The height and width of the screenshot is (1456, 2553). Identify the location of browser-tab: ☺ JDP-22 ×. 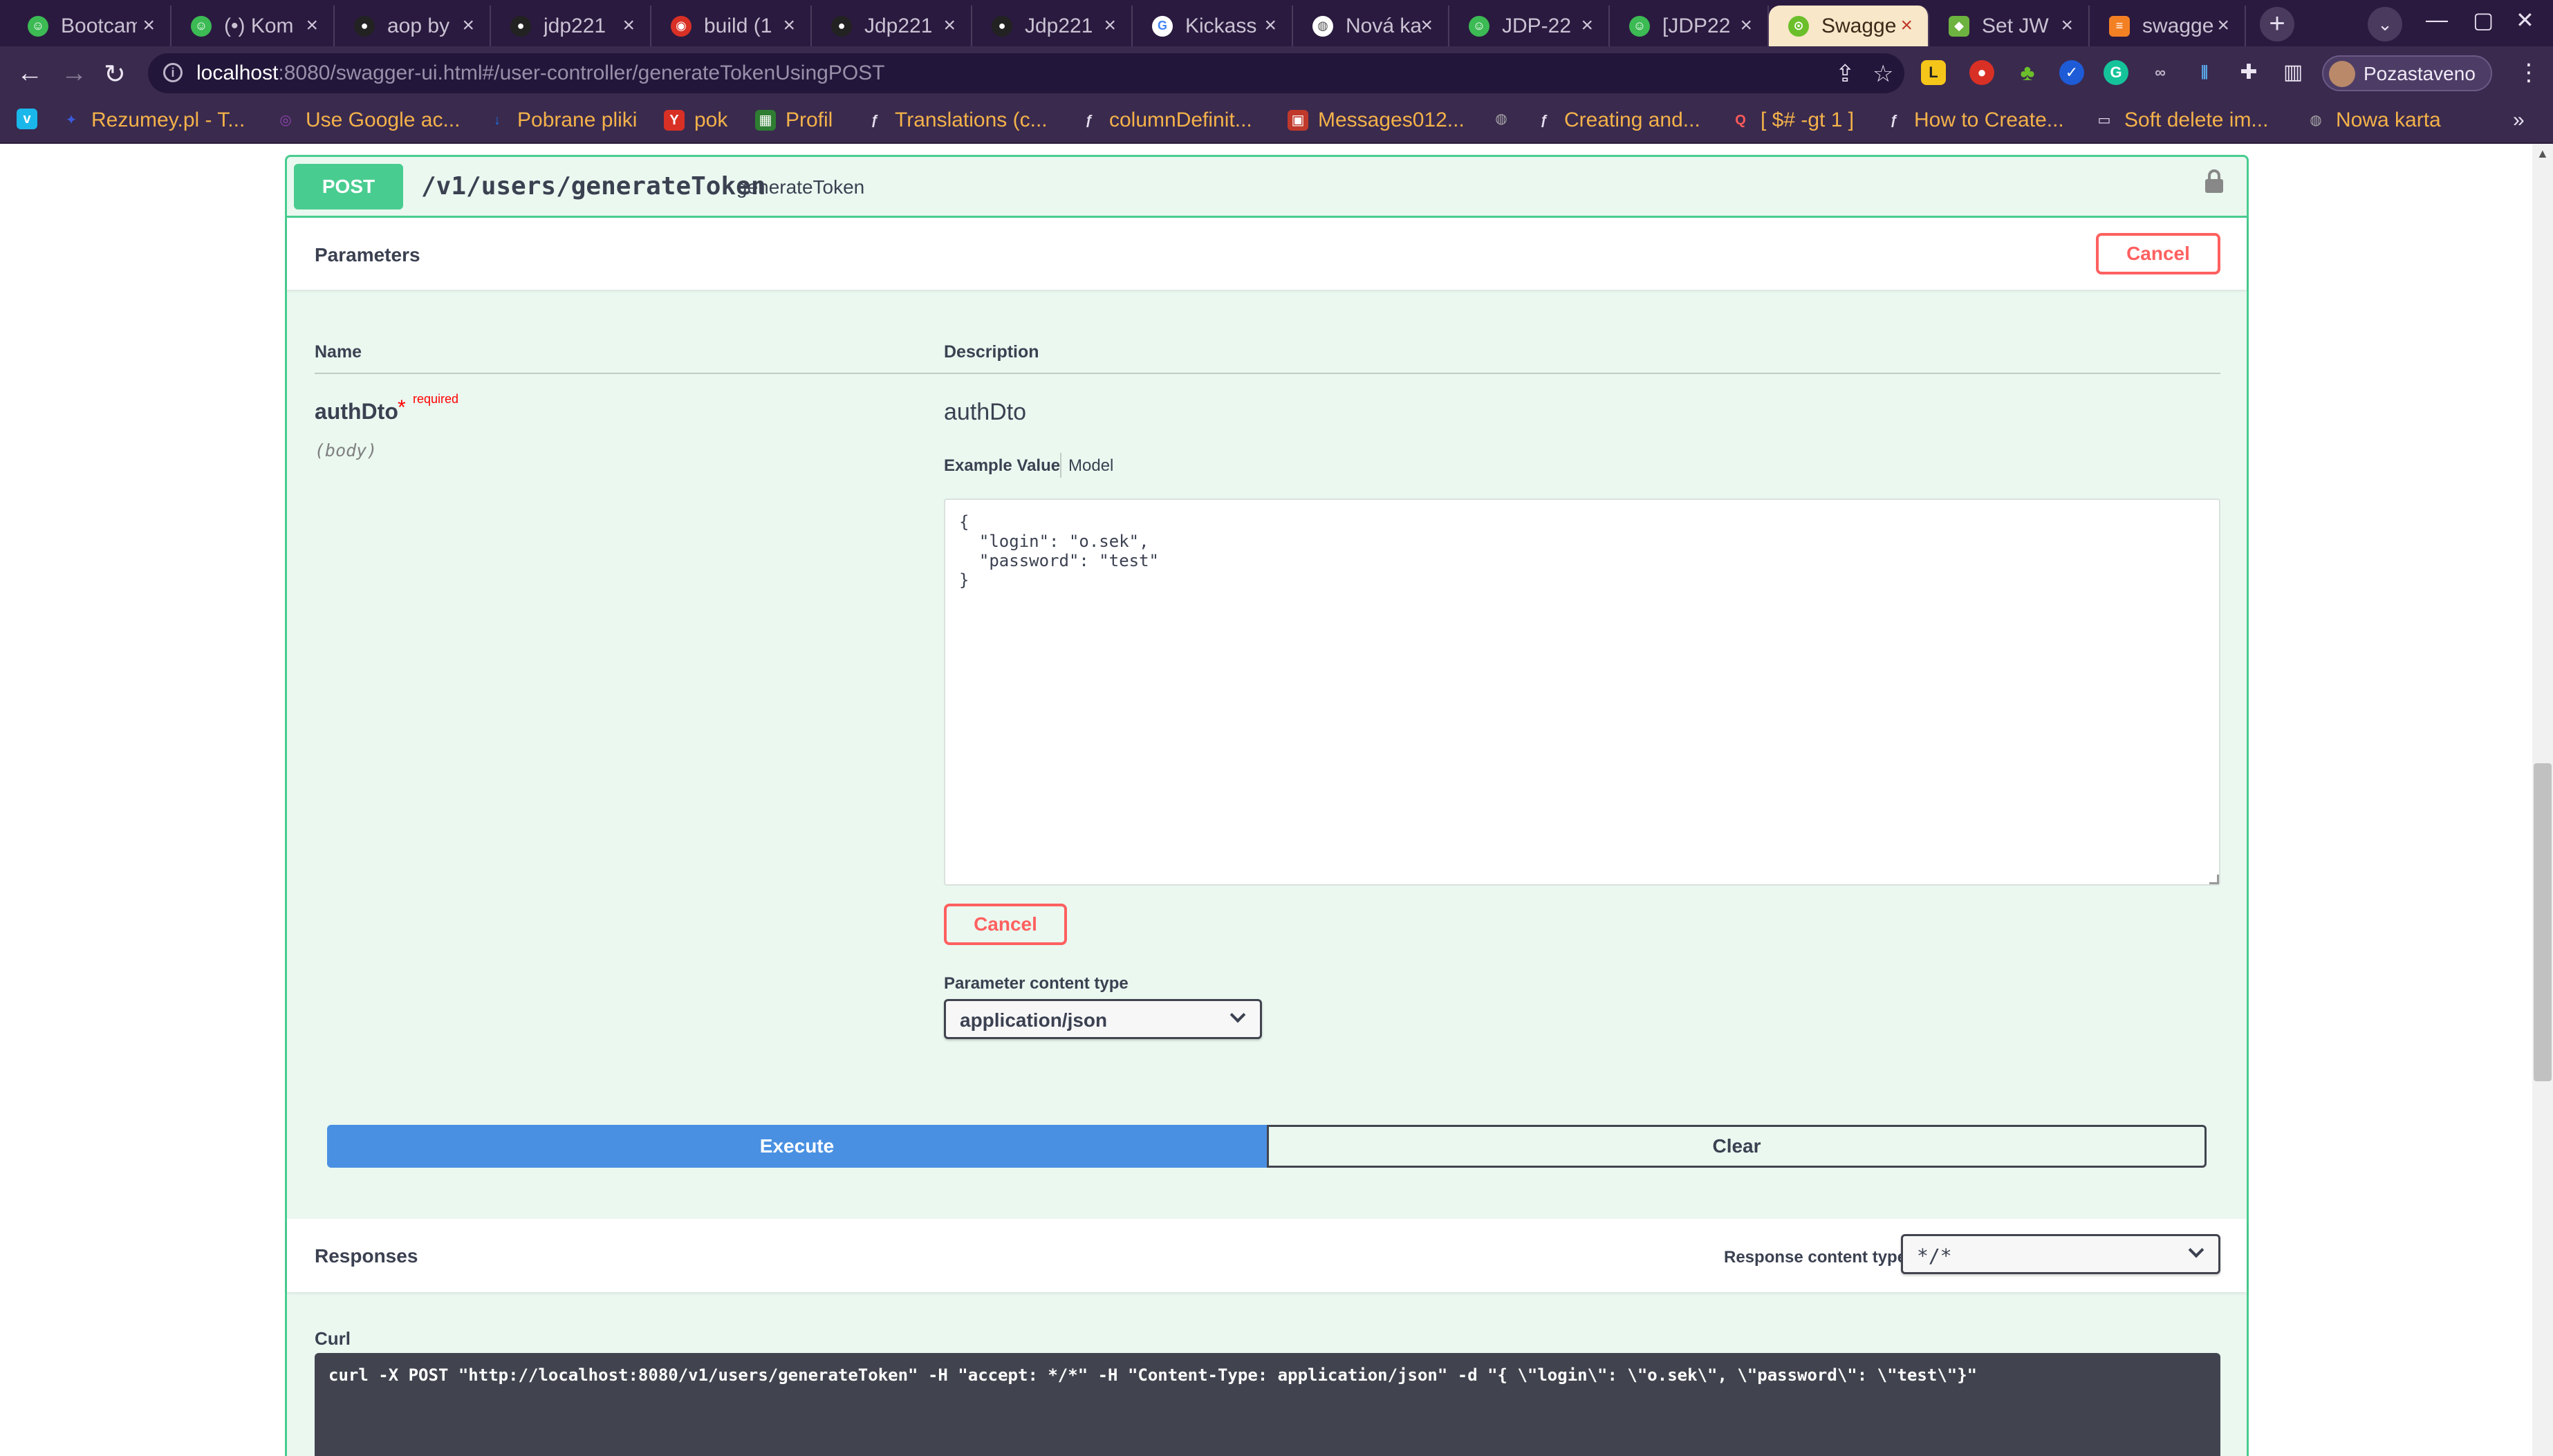
(1529, 26).